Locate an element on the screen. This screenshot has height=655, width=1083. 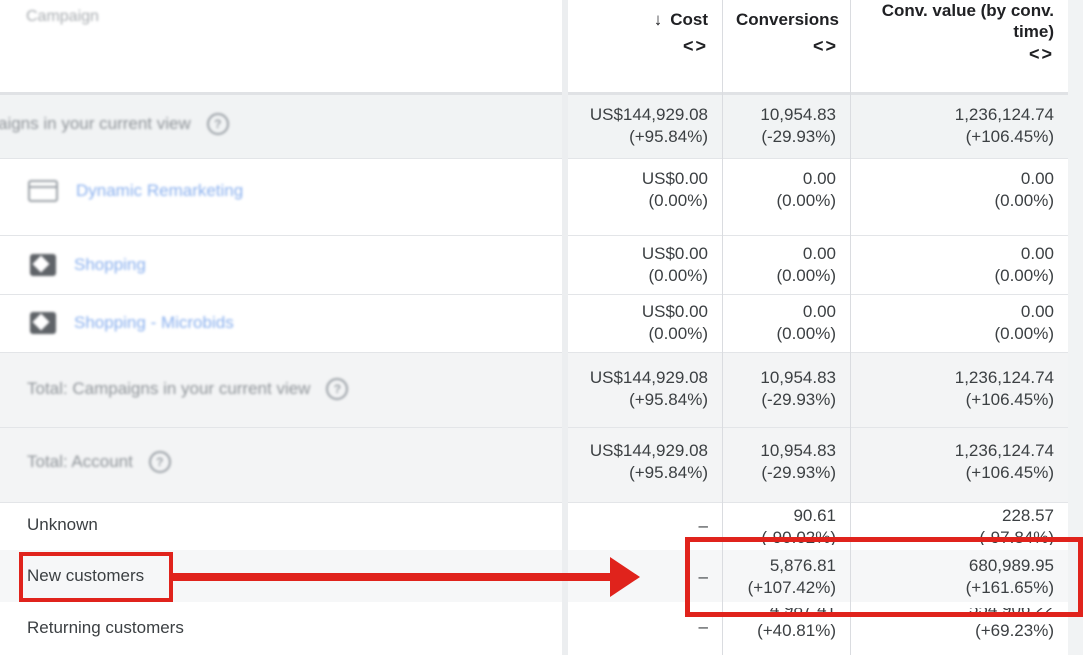
campaign-link: Shopping - Microbids is located at coordinates (154, 323).